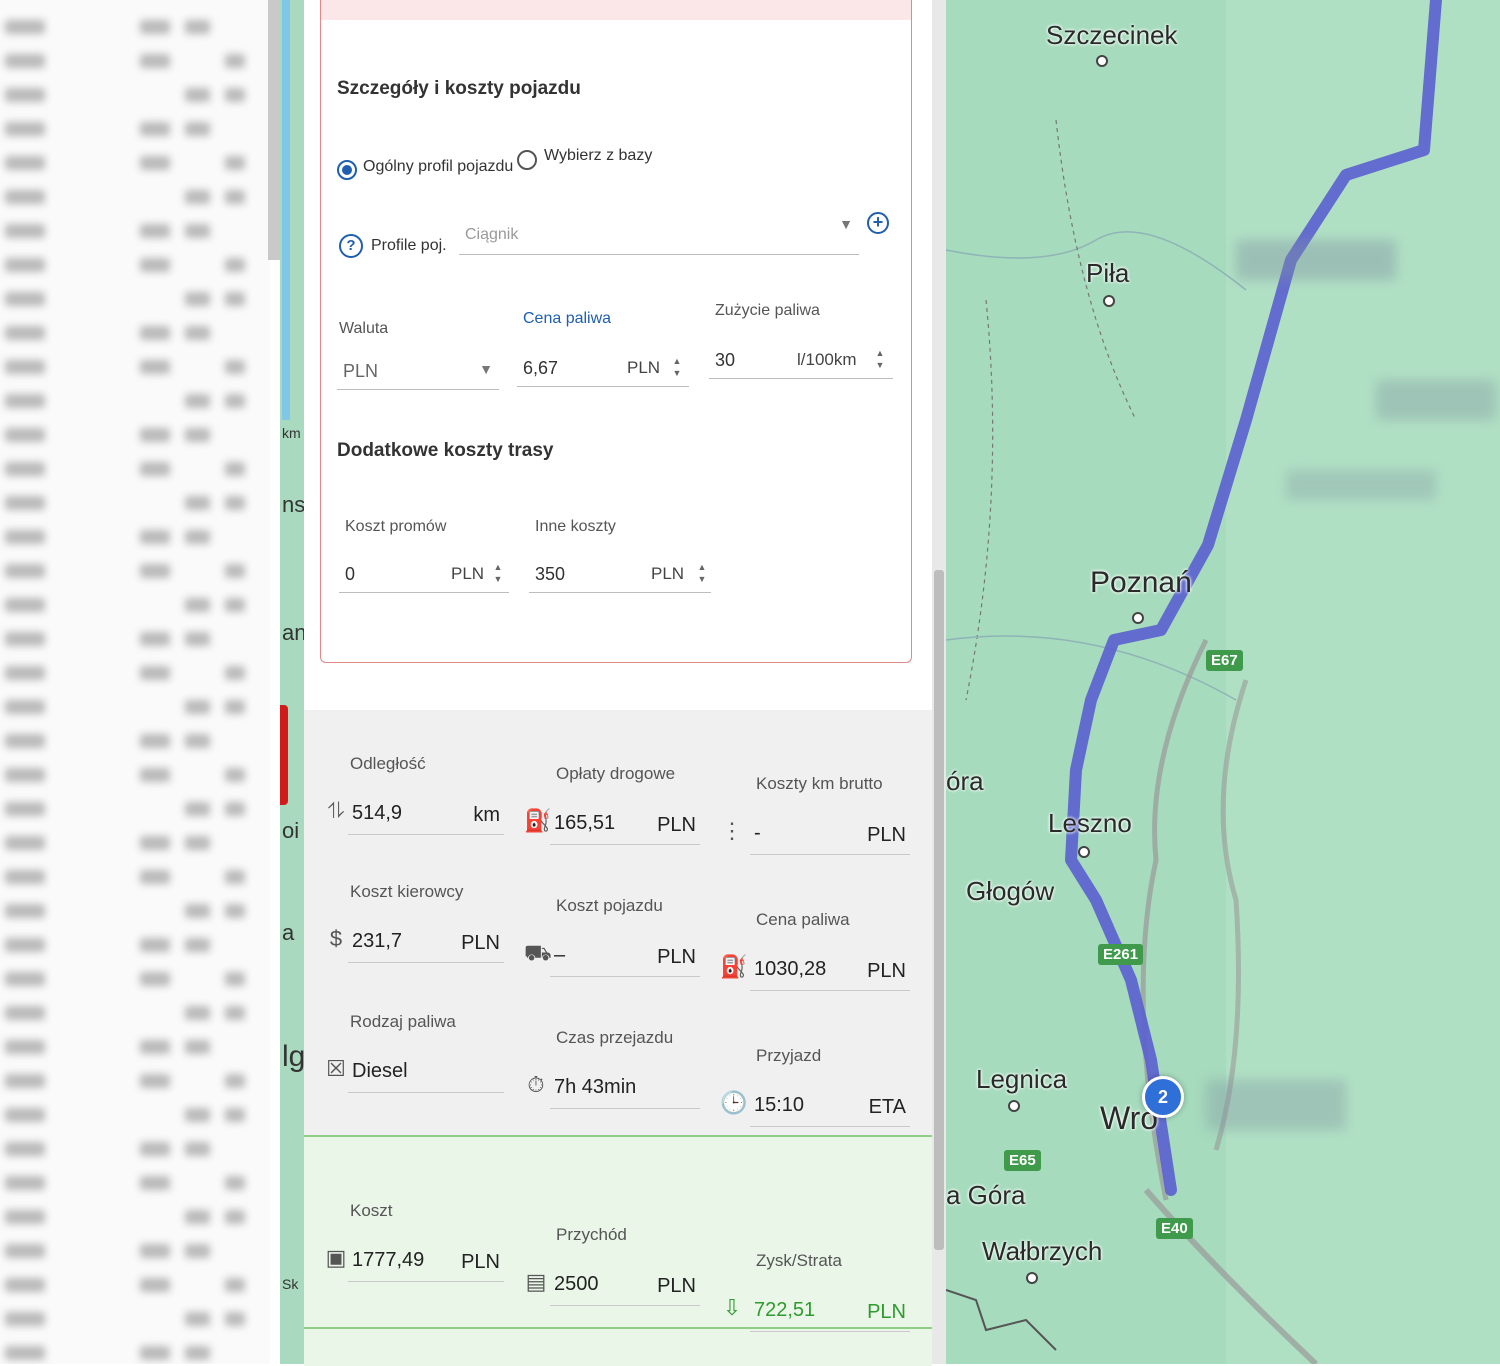  What do you see at coordinates (815, 829) in the screenshot?
I see `stat-cost-per-km: Koszty km brutto ⋮ - PLN` at bounding box center [815, 829].